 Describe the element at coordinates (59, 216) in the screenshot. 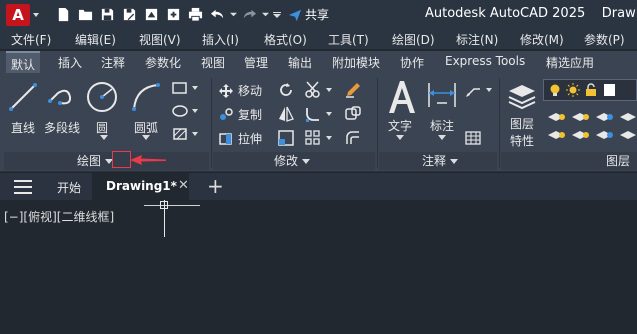

I see `viewport-controls: [−][俯视][二维线框]` at that location.